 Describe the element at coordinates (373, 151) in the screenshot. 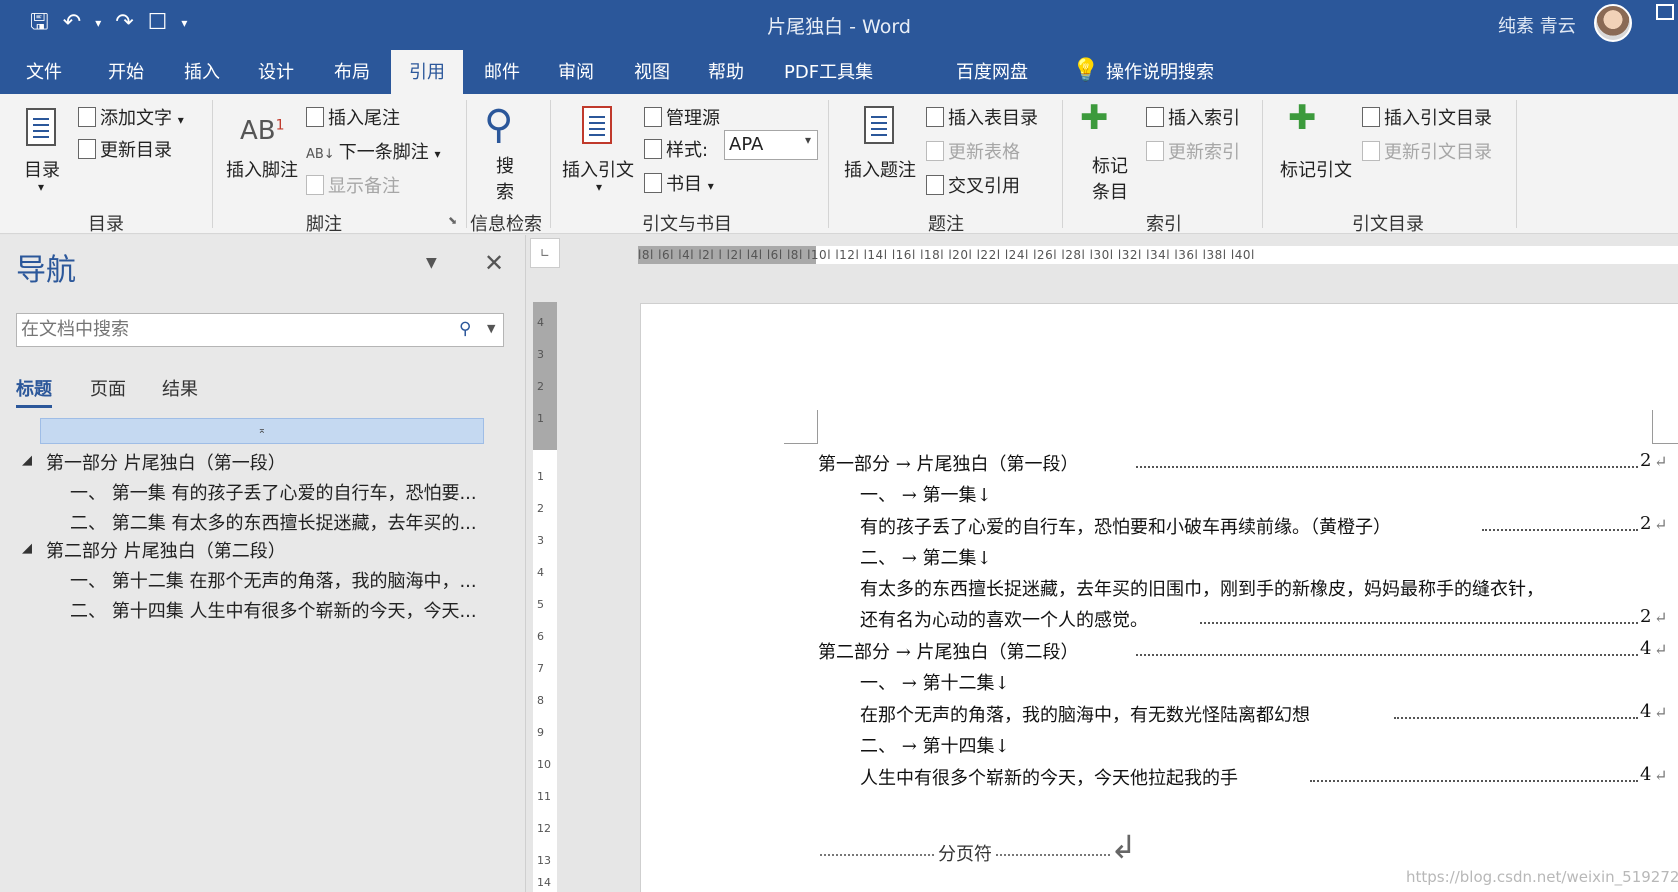

I see `next-footnote-button: AB↓ 下一条脚注 ▾` at that location.